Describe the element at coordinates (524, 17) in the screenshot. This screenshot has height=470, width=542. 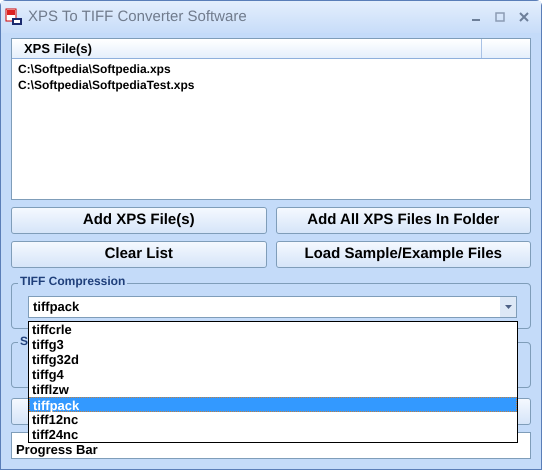
I see `close-icon` at that location.